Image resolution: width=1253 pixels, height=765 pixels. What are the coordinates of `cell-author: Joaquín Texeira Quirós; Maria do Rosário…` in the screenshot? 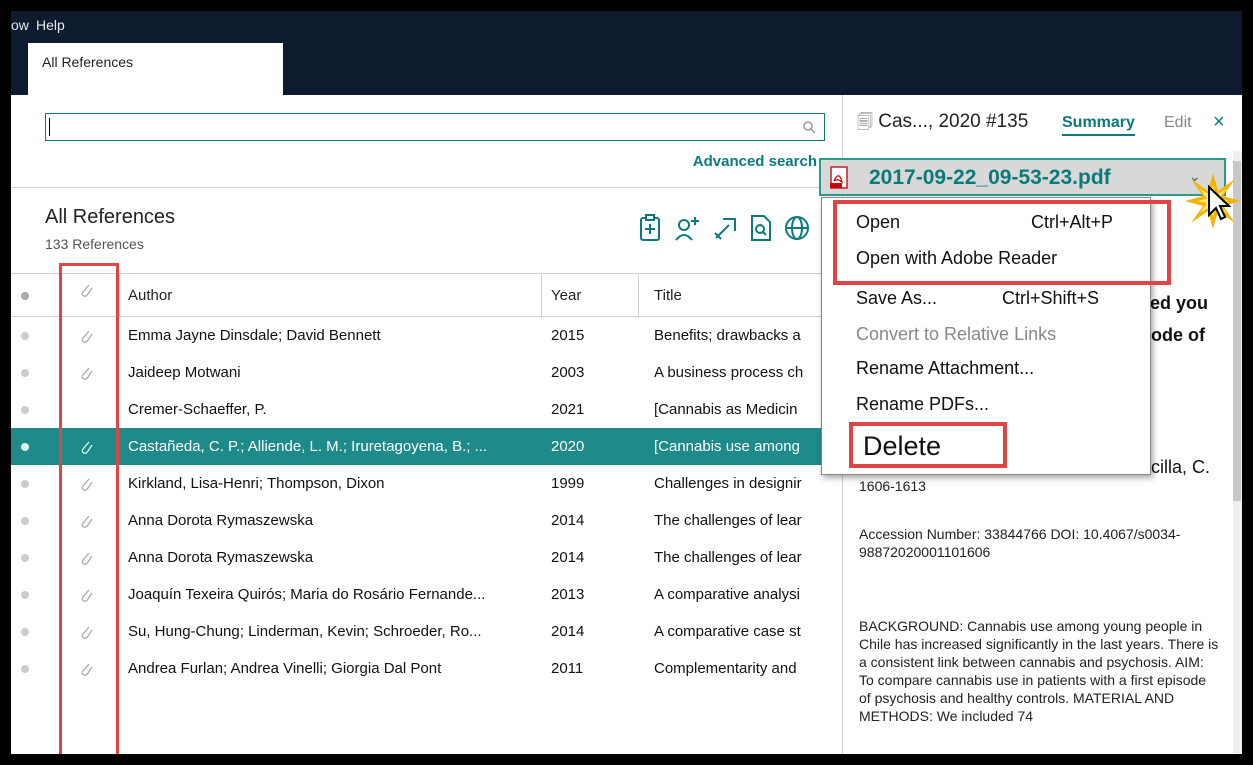 It's located at (307, 594).